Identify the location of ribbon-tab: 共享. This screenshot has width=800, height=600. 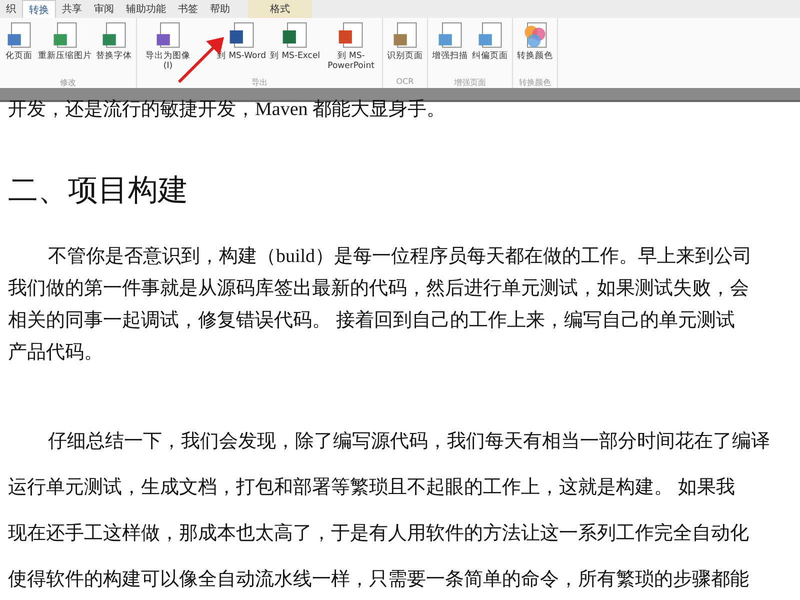
(72, 9).